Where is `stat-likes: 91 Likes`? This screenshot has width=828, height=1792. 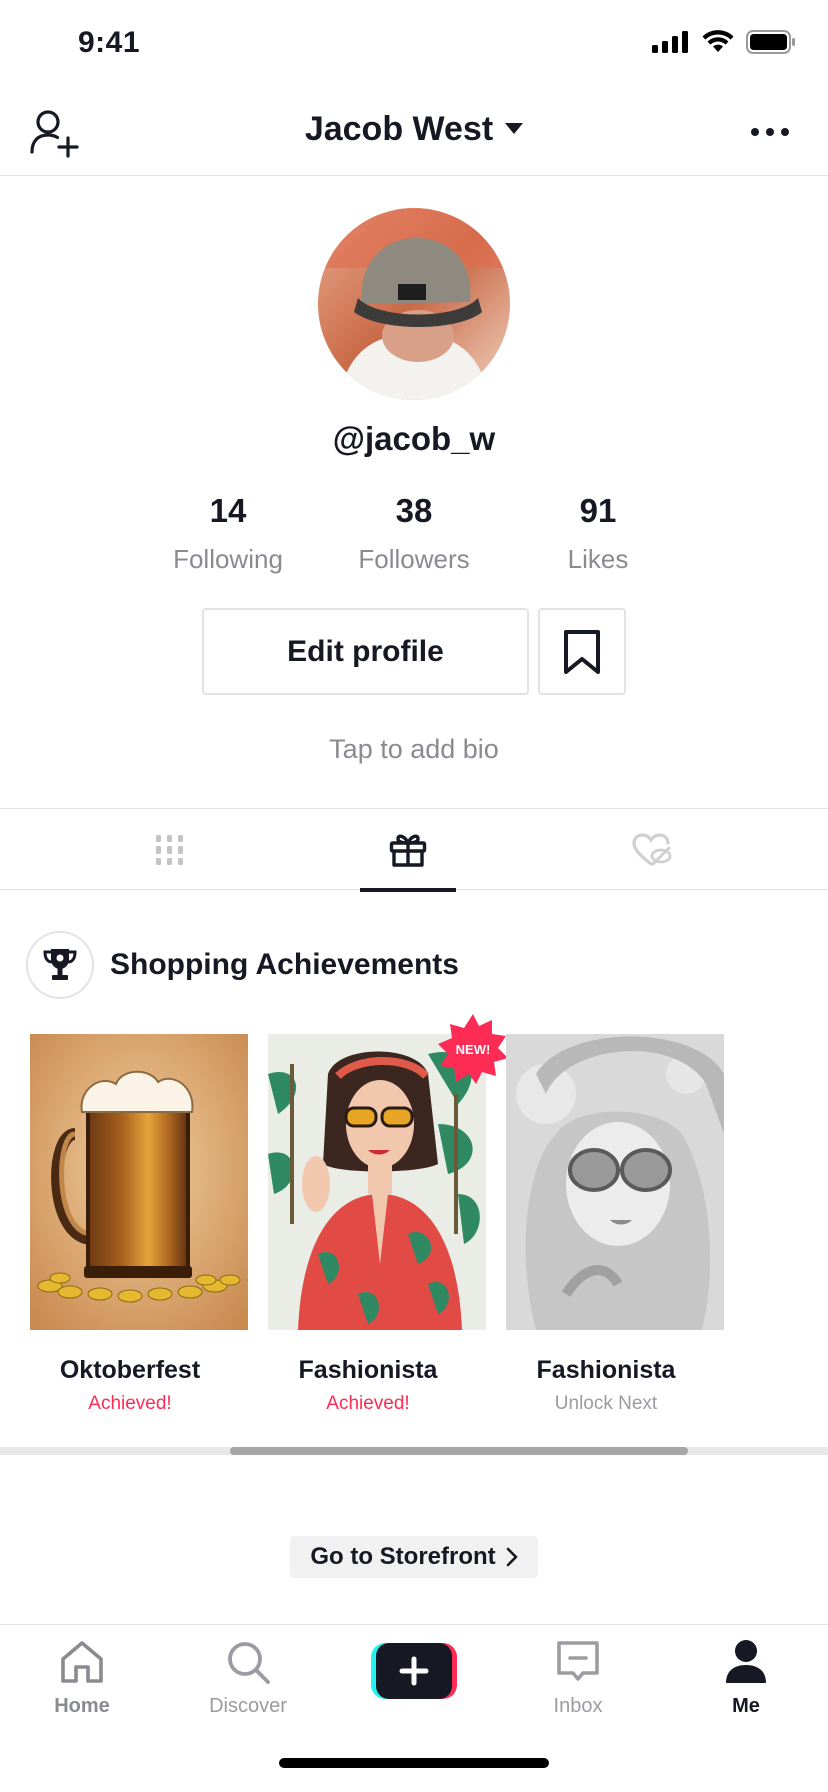 stat-likes: 91 Likes is located at coordinates (598, 533).